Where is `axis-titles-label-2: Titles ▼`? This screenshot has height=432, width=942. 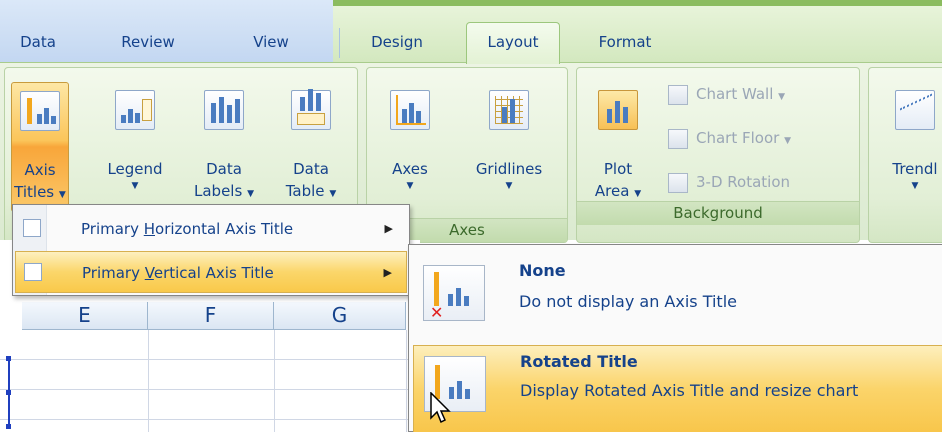 axis-titles-label-2: Titles ▼ is located at coordinates (40, 192).